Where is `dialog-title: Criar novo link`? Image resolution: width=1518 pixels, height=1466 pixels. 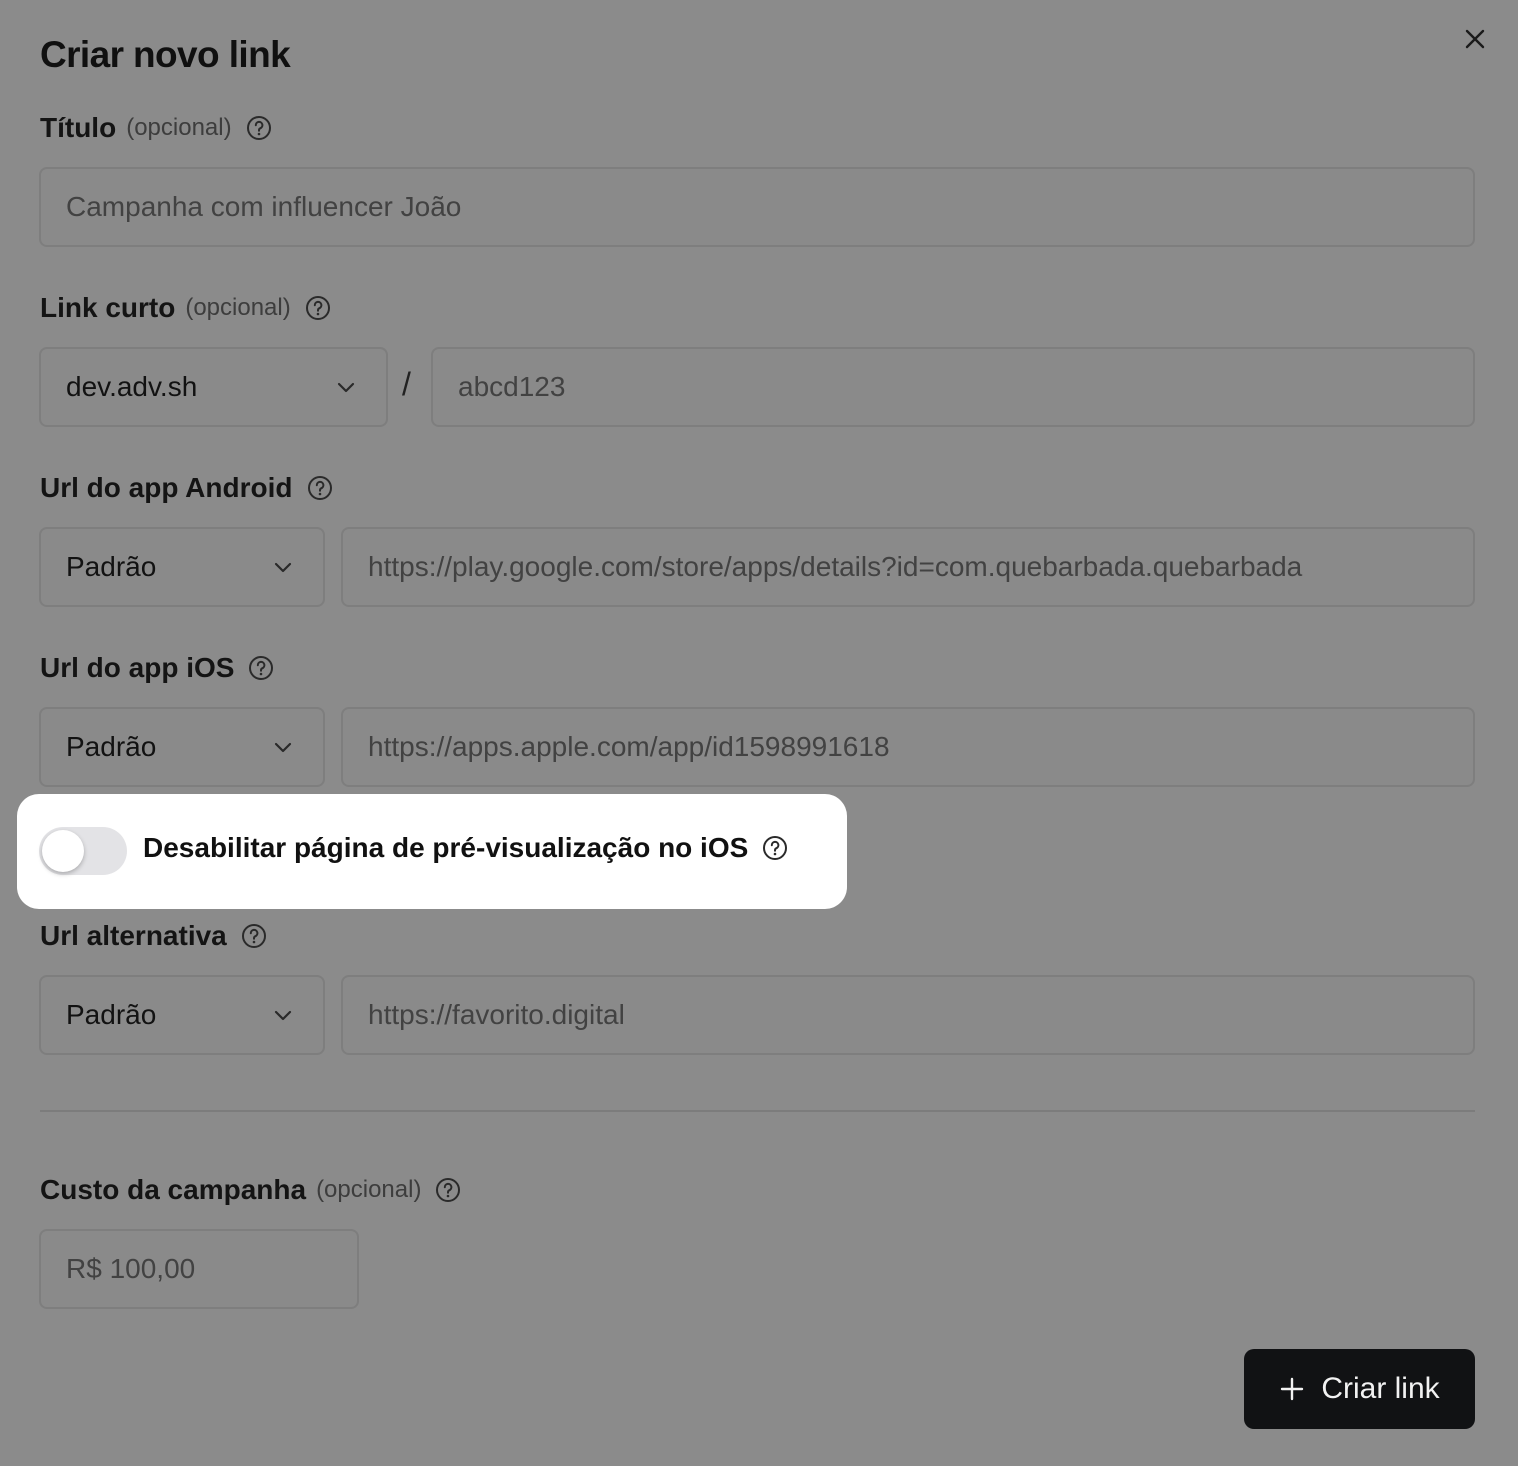
dialog-title: Criar novo link is located at coordinates (165, 54).